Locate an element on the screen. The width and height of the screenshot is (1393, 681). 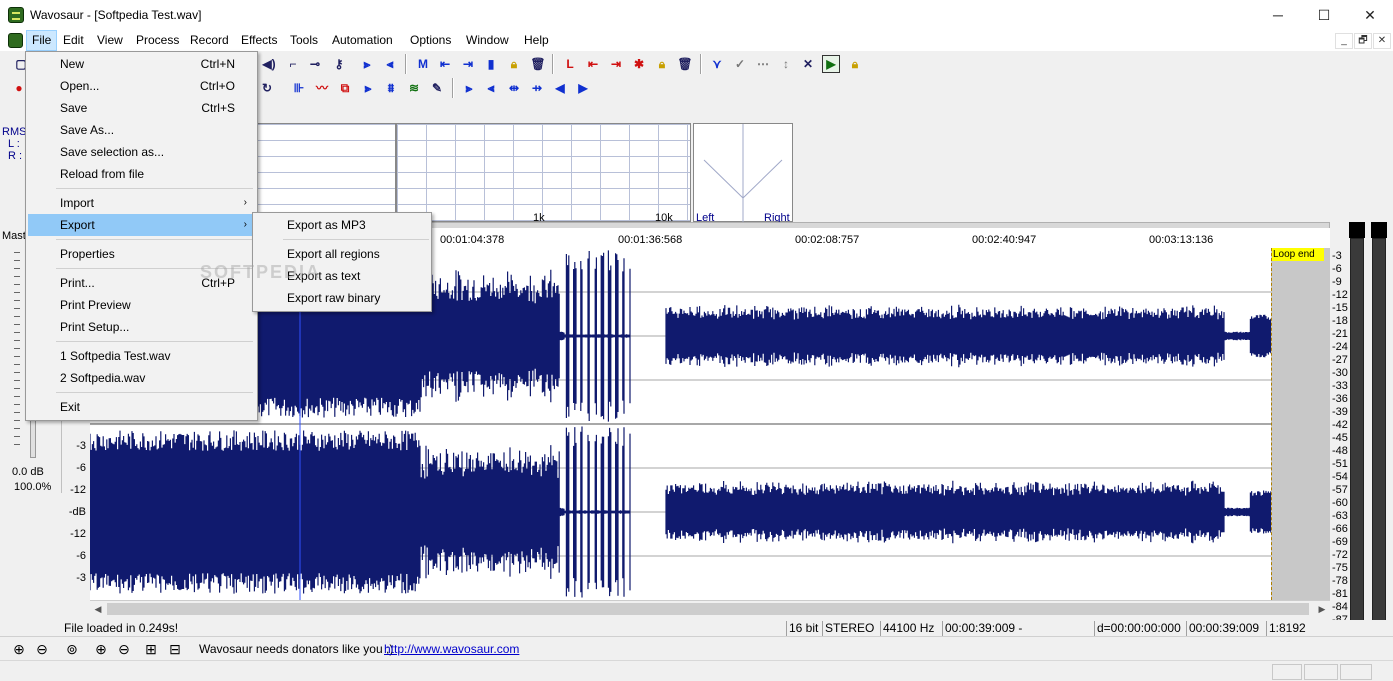
db-label: -6 is located at coordinates (81, 468).